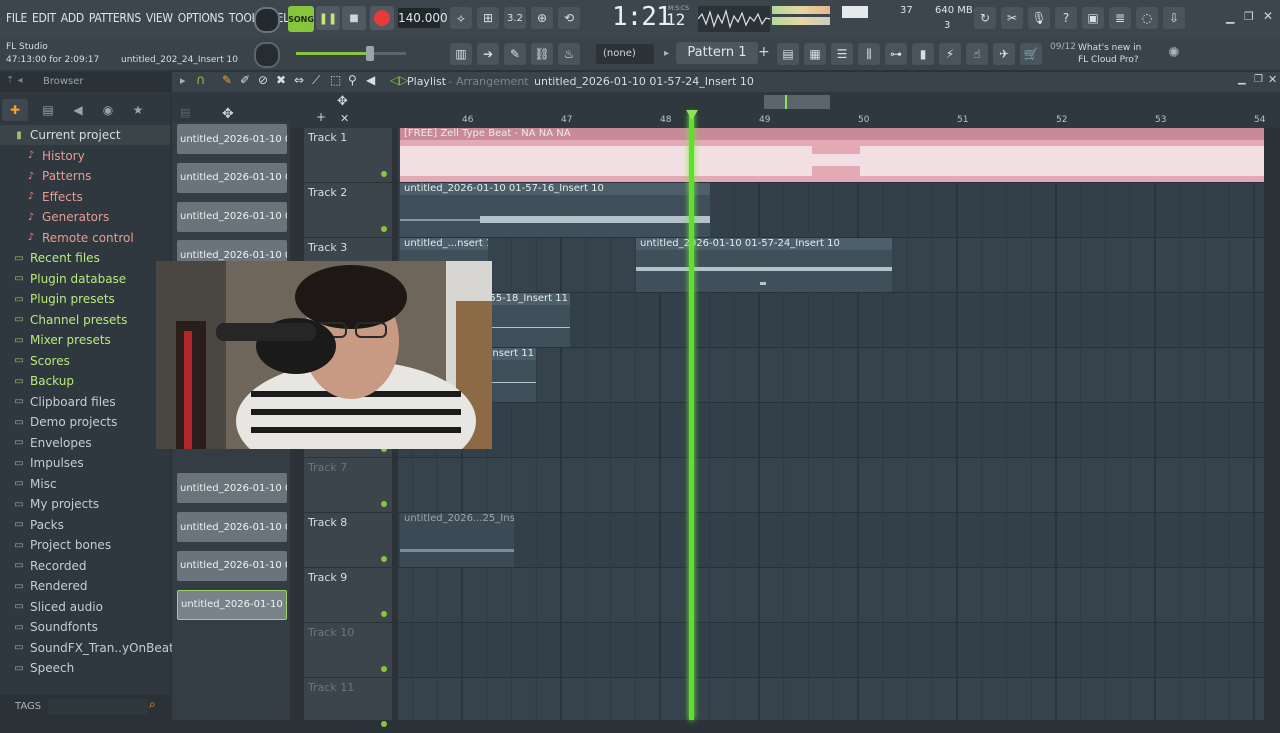 The height and width of the screenshot is (733, 1280). What do you see at coordinates (263, 80) in the screenshot?
I see `delete-tool-icon: ⊘` at bounding box center [263, 80].